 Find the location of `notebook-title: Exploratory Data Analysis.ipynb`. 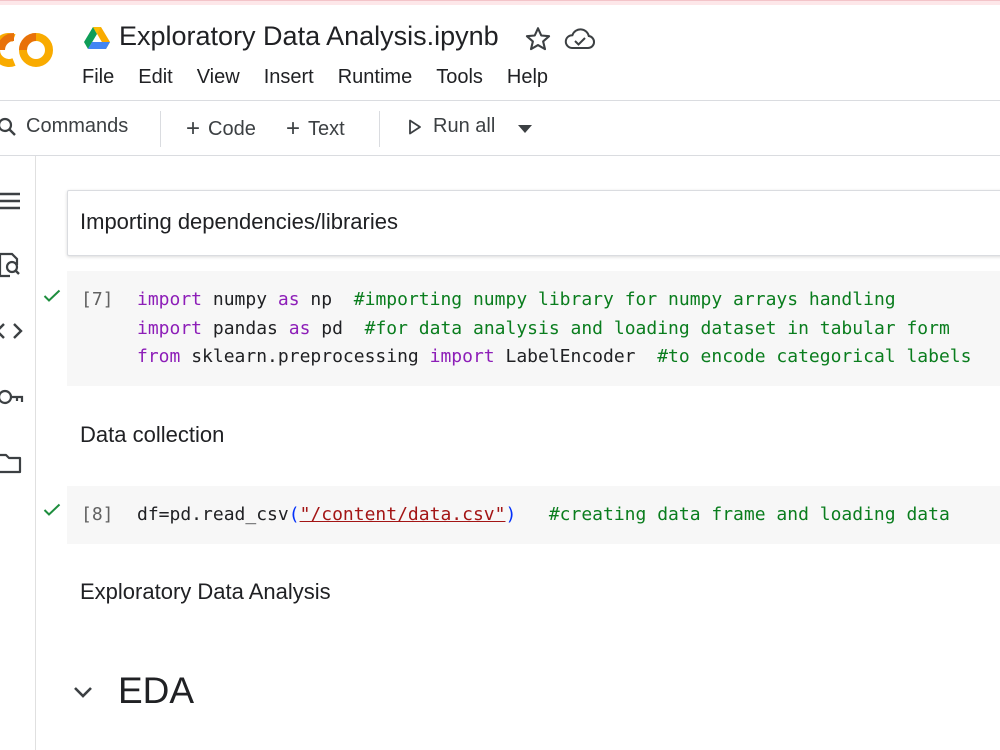

notebook-title: Exploratory Data Analysis.ipynb is located at coordinates (309, 36).